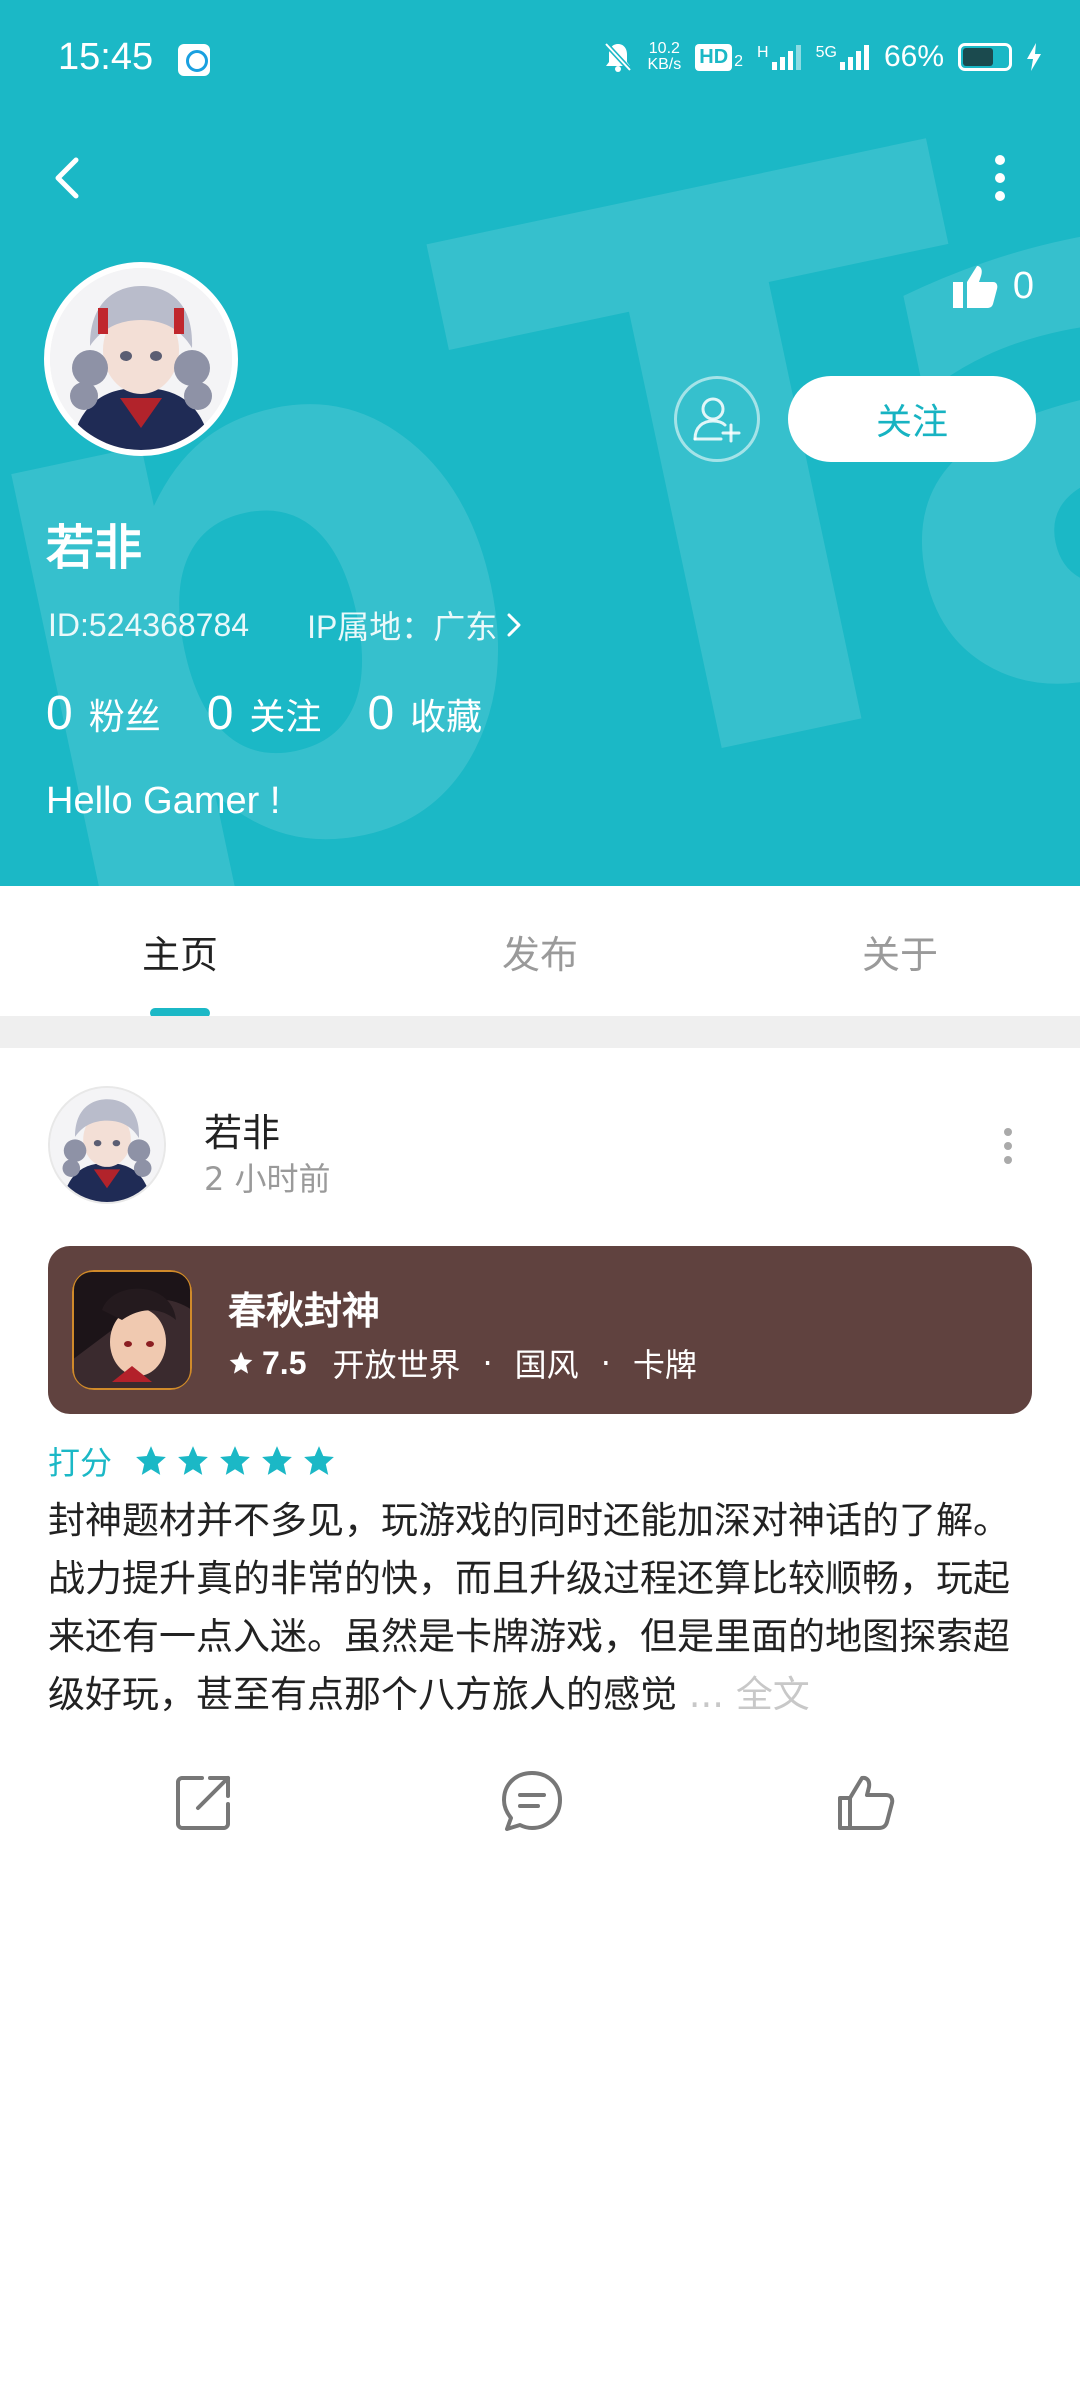  What do you see at coordinates (773, 1694) in the screenshot?
I see `full-text-link: 全文` at bounding box center [773, 1694].